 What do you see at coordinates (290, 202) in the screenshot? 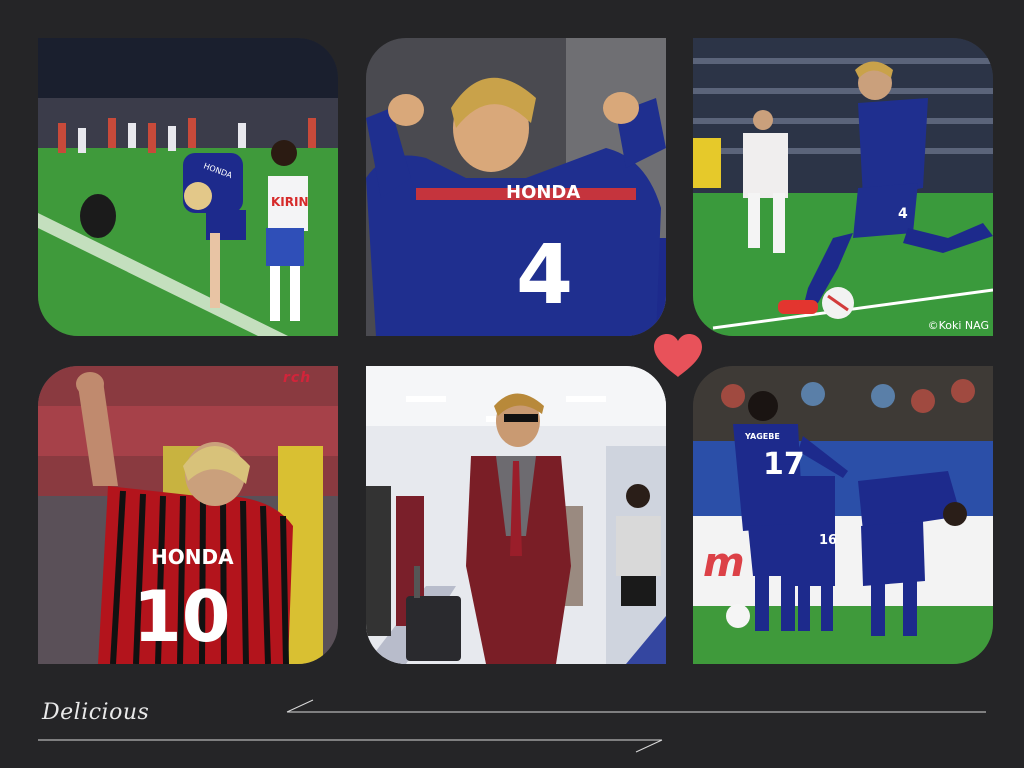
I see `kid-shirt-text: KIRIN` at bounding box center [290, 202].